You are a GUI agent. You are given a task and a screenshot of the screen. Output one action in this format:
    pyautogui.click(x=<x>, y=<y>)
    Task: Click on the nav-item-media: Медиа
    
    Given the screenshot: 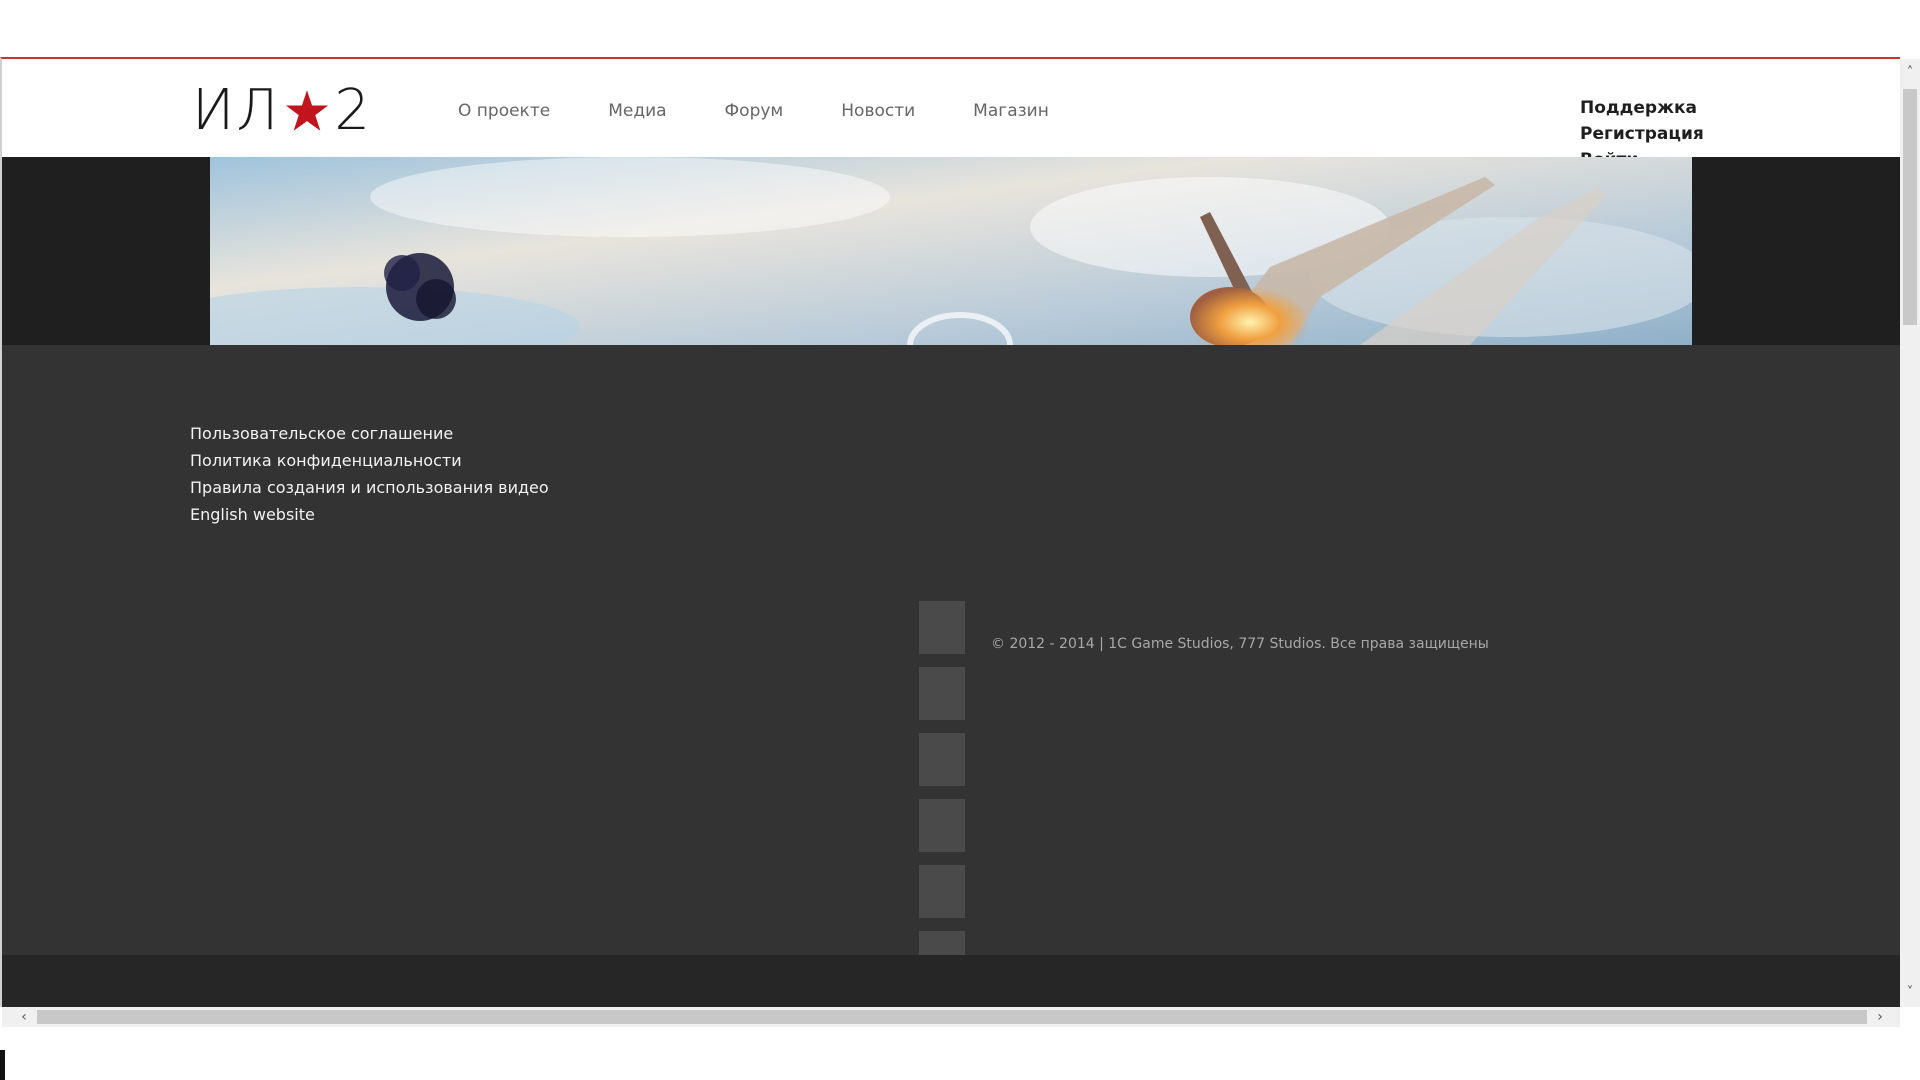 What is the action you would take?
    pyautogui.click(x=637, y=111)
    